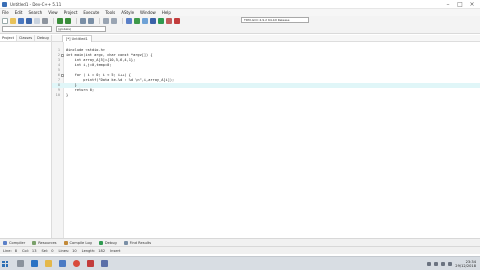  Describe the element at coordinates (240, 4) in the screenshot. I see `title-bar: Untitled1 - Dev-C++ 5.11 – □ ×` at that location.